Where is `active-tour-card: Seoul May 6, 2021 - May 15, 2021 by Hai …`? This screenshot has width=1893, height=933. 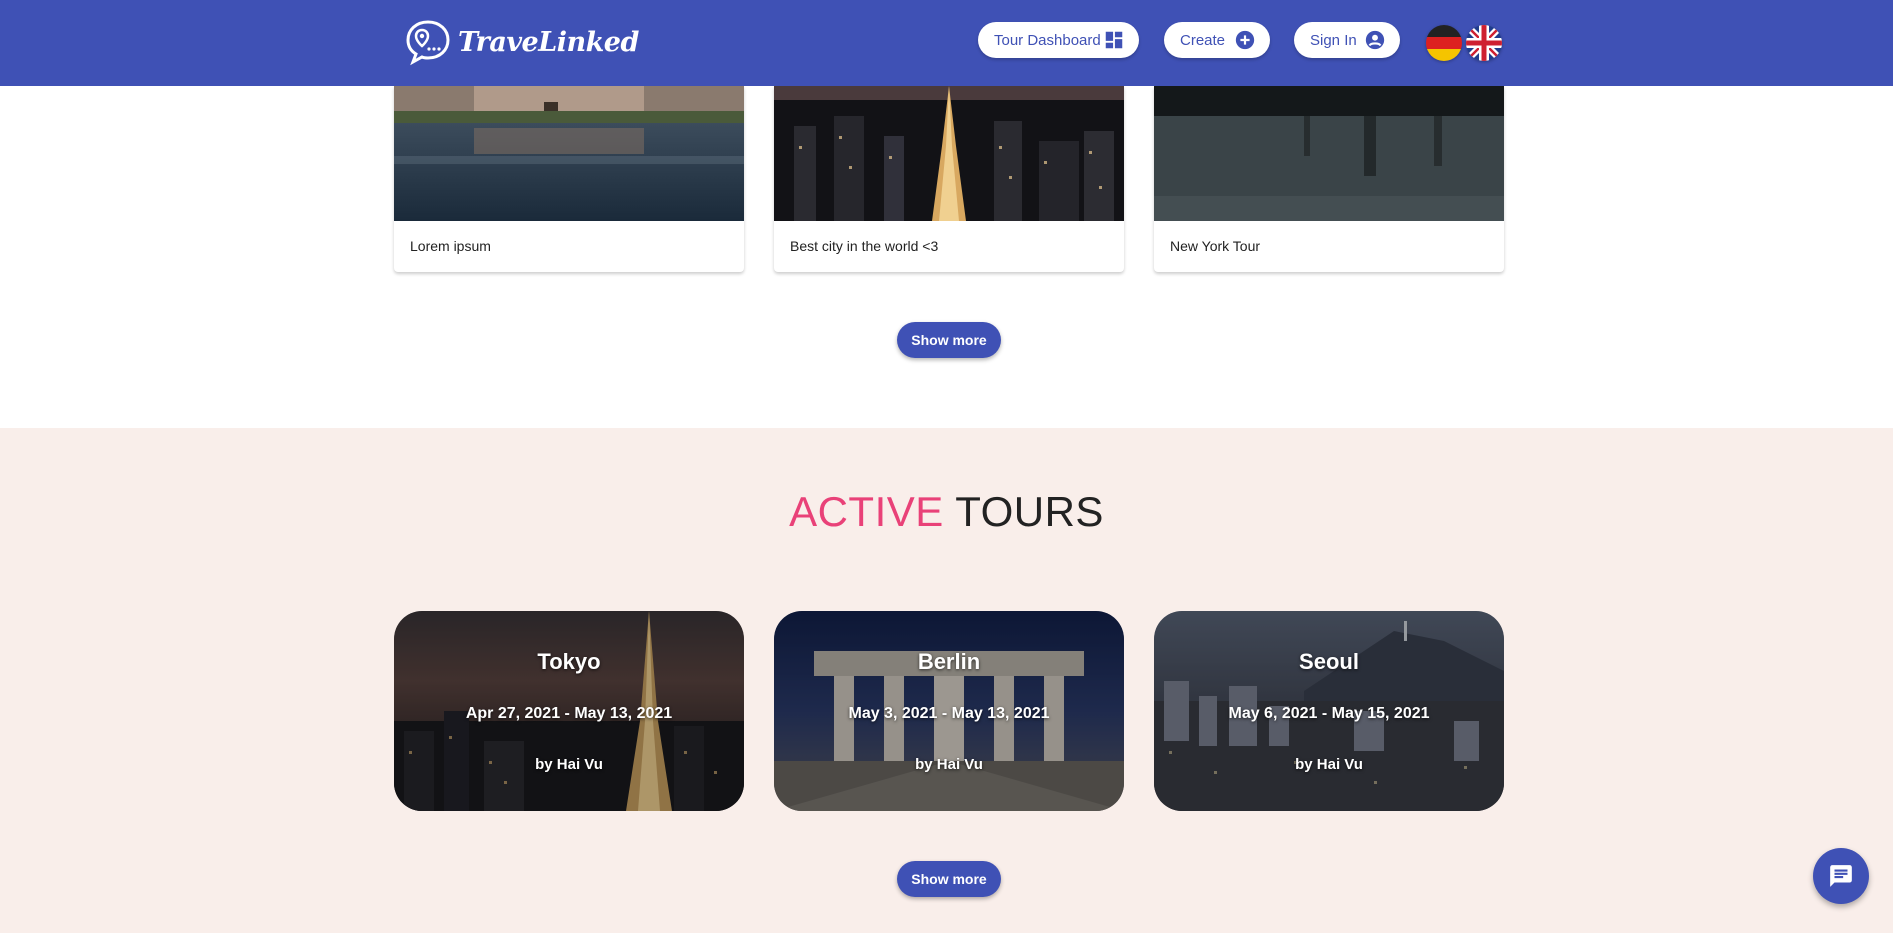 active-tour-card: Seoul May 6, 2021 - May 15, 2021 by Hai … is located at coordinates (1329, 711).